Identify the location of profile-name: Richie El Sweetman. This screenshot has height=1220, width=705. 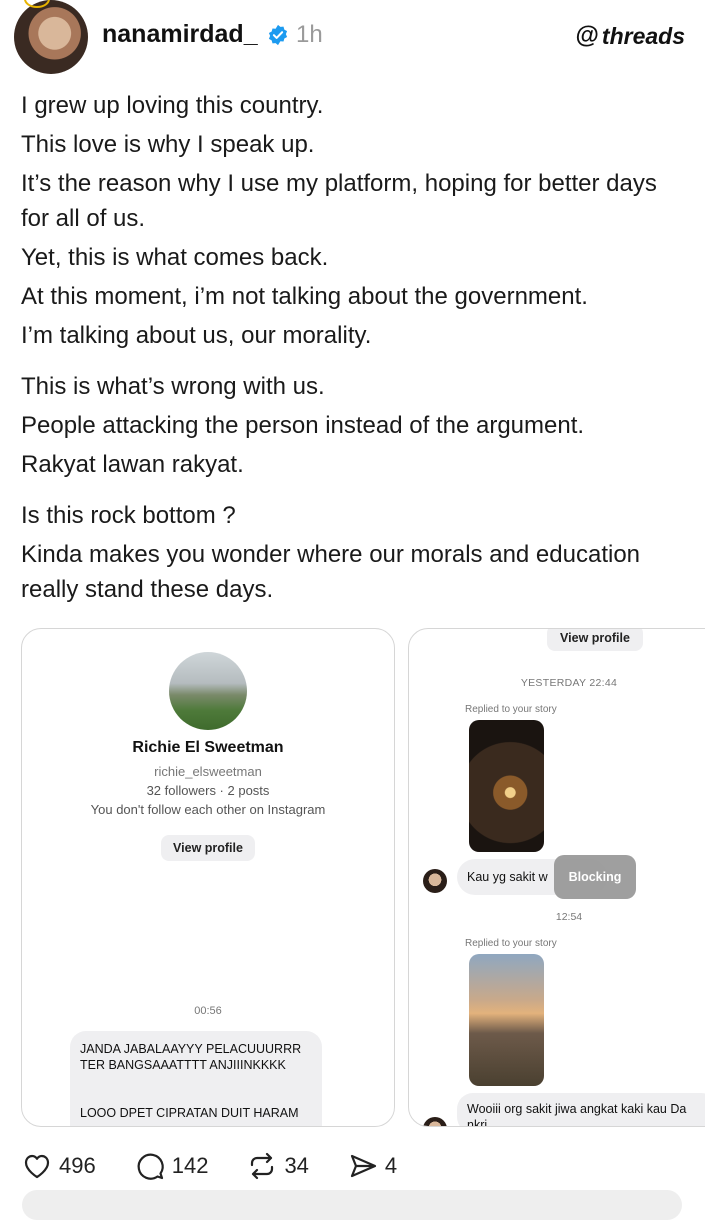
(208, 747).